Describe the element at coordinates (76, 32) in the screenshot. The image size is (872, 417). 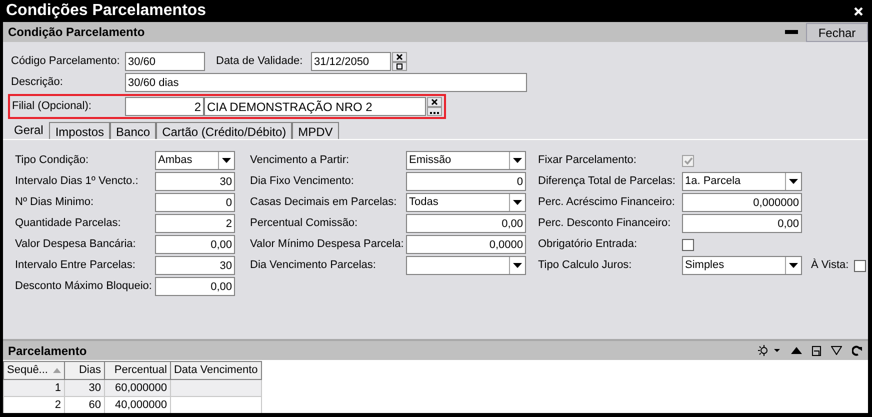
I see `panel-title: Condição Parcelamento` at that location.